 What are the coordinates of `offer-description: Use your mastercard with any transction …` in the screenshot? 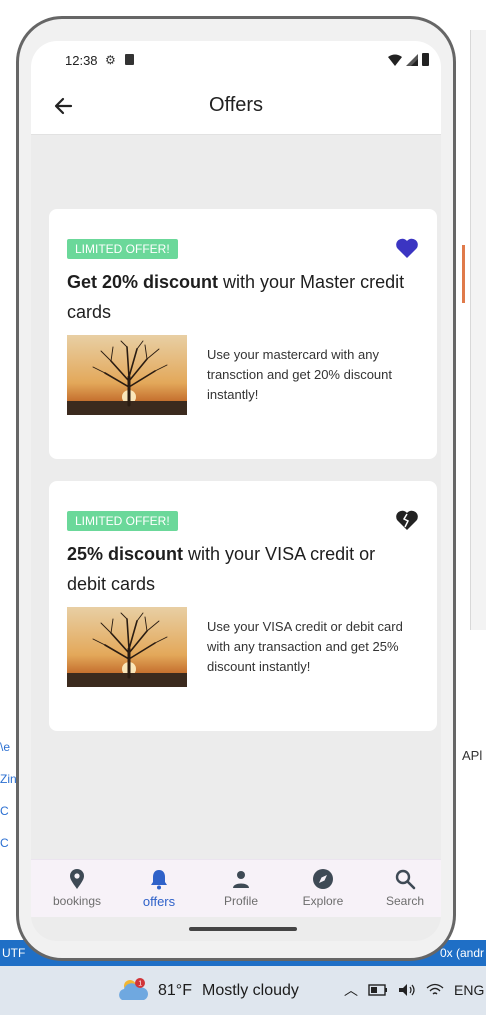 It's located at (300, 374).